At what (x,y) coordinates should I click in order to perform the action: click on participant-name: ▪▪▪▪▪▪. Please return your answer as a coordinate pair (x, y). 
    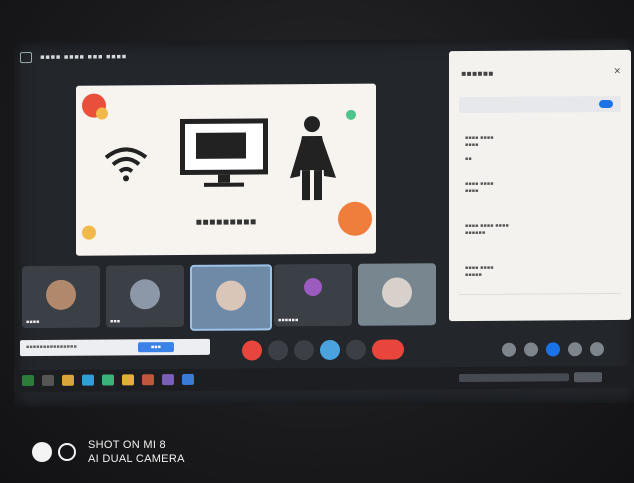
    Looking at the image, I should click on (288, 320).